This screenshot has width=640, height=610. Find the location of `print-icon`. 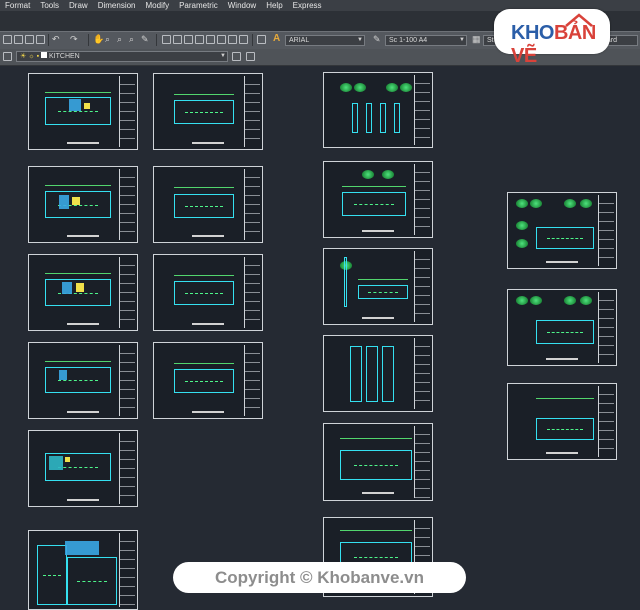

print-icon is located at coordinates (40, 39).